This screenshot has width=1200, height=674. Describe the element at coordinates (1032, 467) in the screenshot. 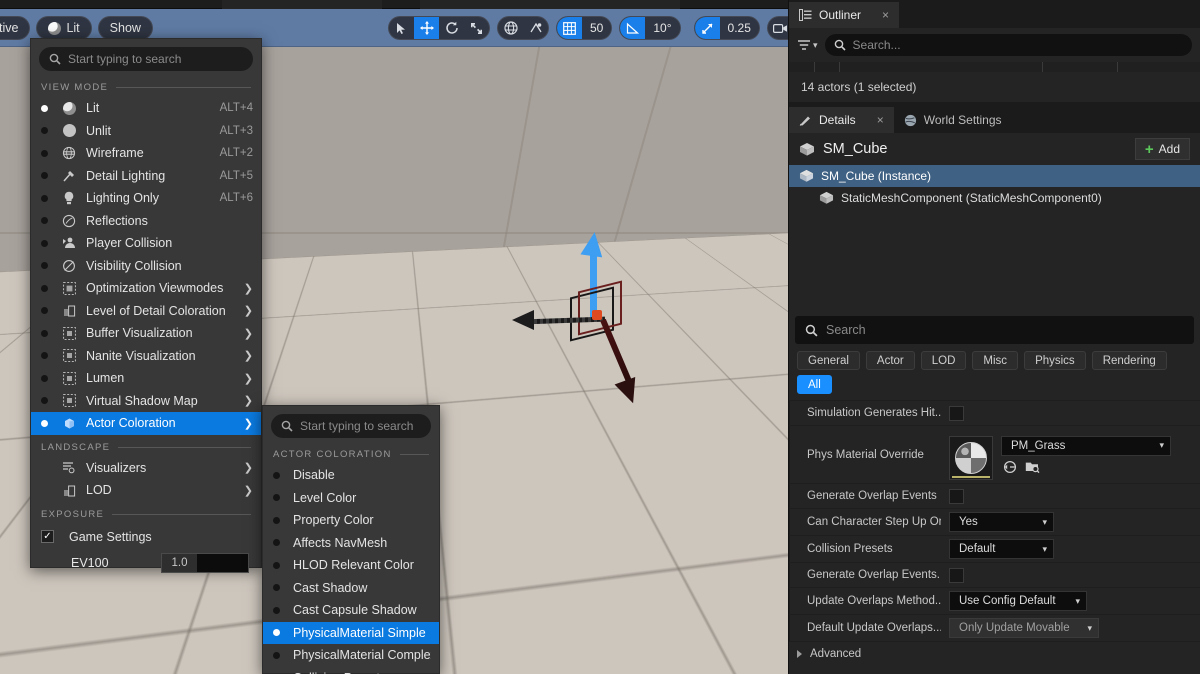

I see `browse-icon` at that location.